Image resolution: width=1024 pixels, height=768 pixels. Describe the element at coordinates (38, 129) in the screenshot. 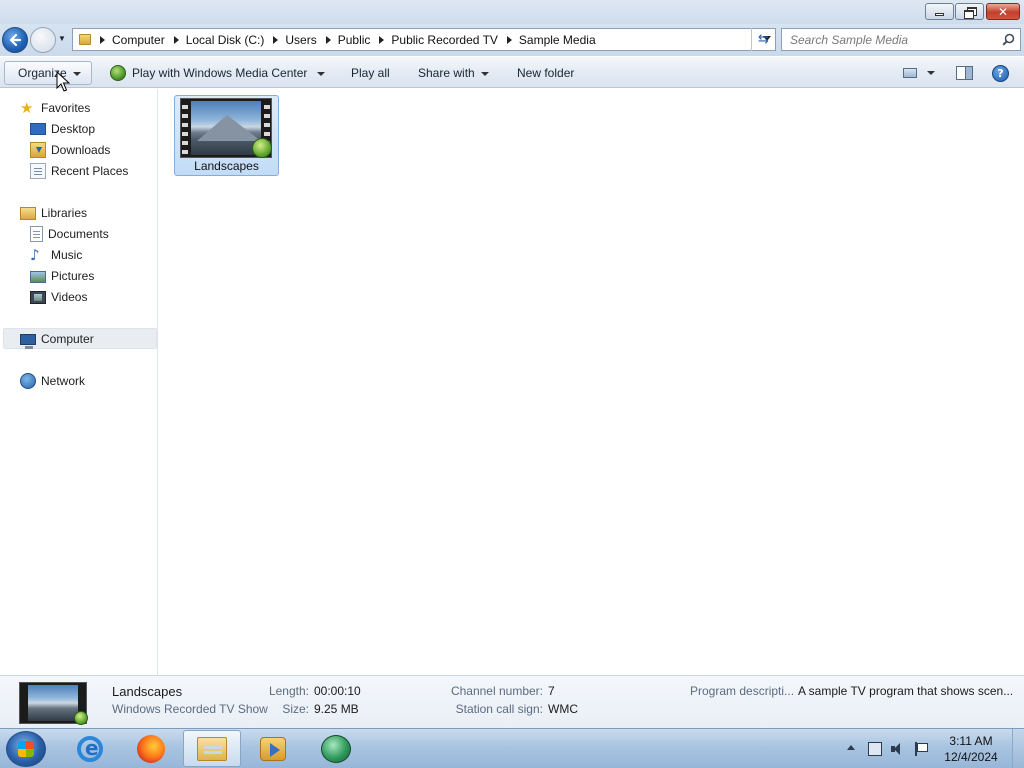

I see `desktop-icon` at that location.